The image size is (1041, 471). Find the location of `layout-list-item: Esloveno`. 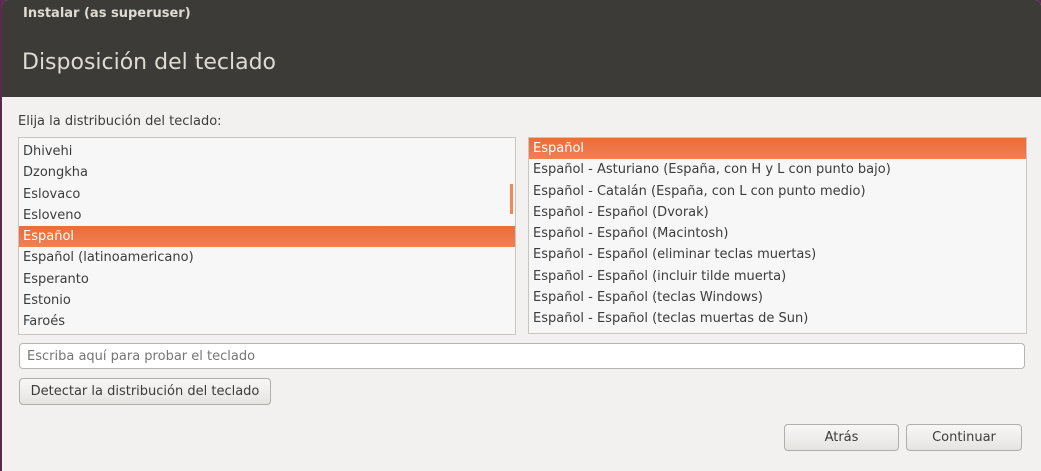

layout-list-item: Esloveno is located at coordinates (267, 215).